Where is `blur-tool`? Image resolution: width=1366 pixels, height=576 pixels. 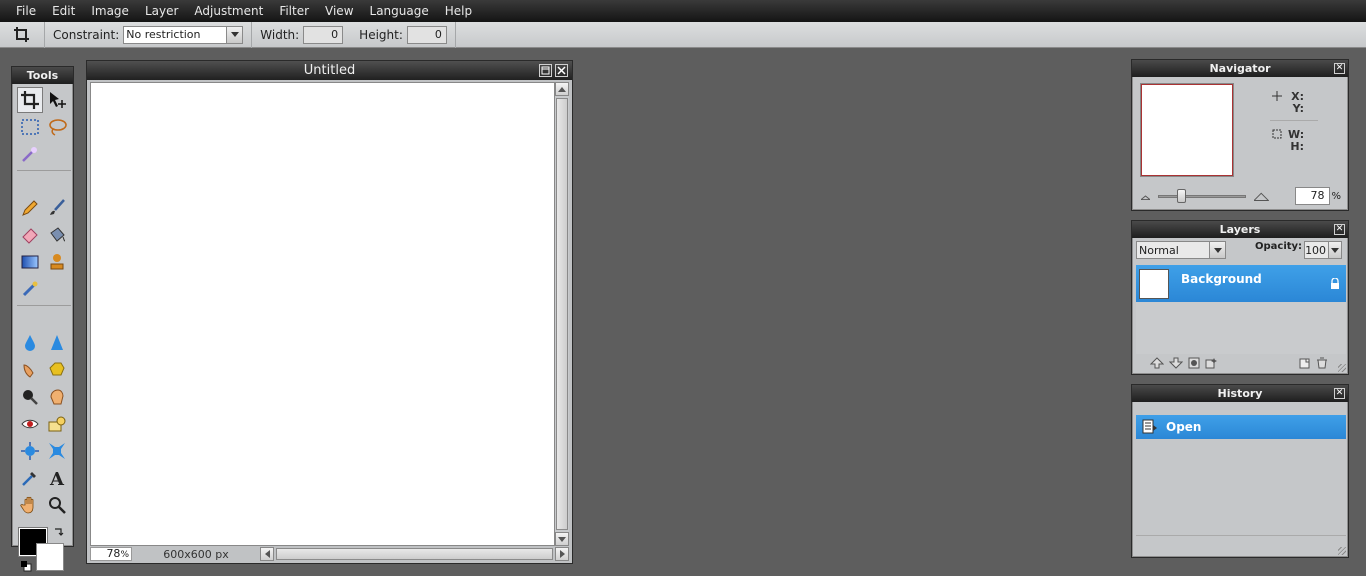 blur-tool is located at coordinates (30, 343).